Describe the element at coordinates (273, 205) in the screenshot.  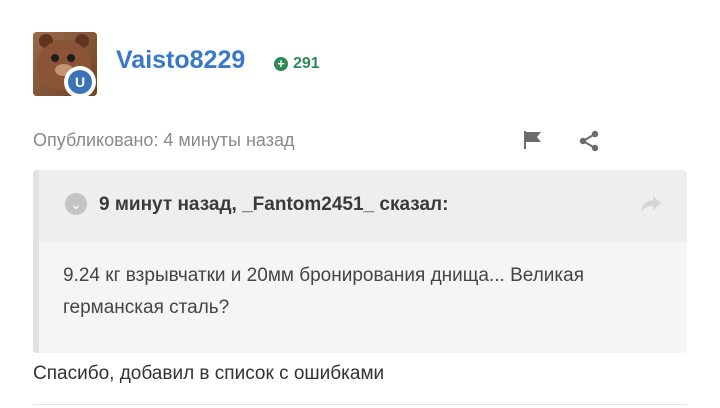
I see `quote-citation: 9 минут назад, _Fantom2451_ сказал:` at that location.